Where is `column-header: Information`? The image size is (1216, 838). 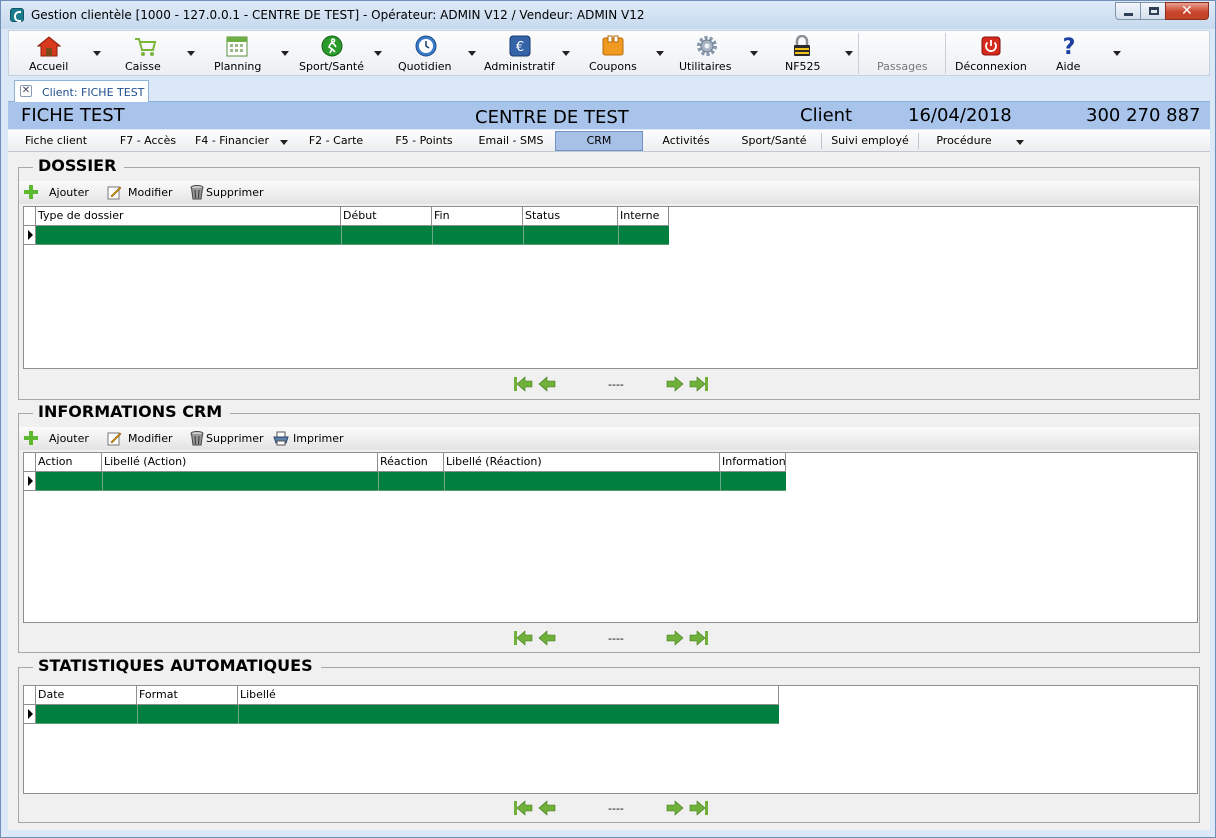
column-header: Information is located at coordinates (753, 462).